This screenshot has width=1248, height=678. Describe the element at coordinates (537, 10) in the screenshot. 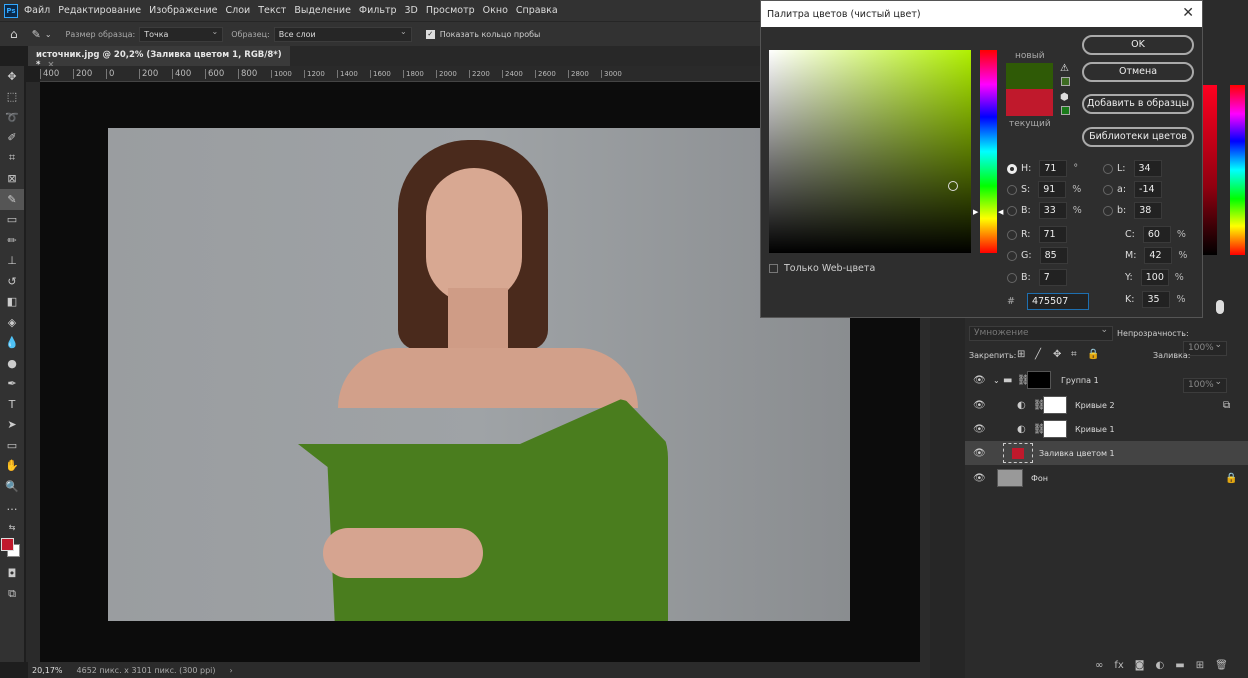

I see `menu-help: Справка` at that location.